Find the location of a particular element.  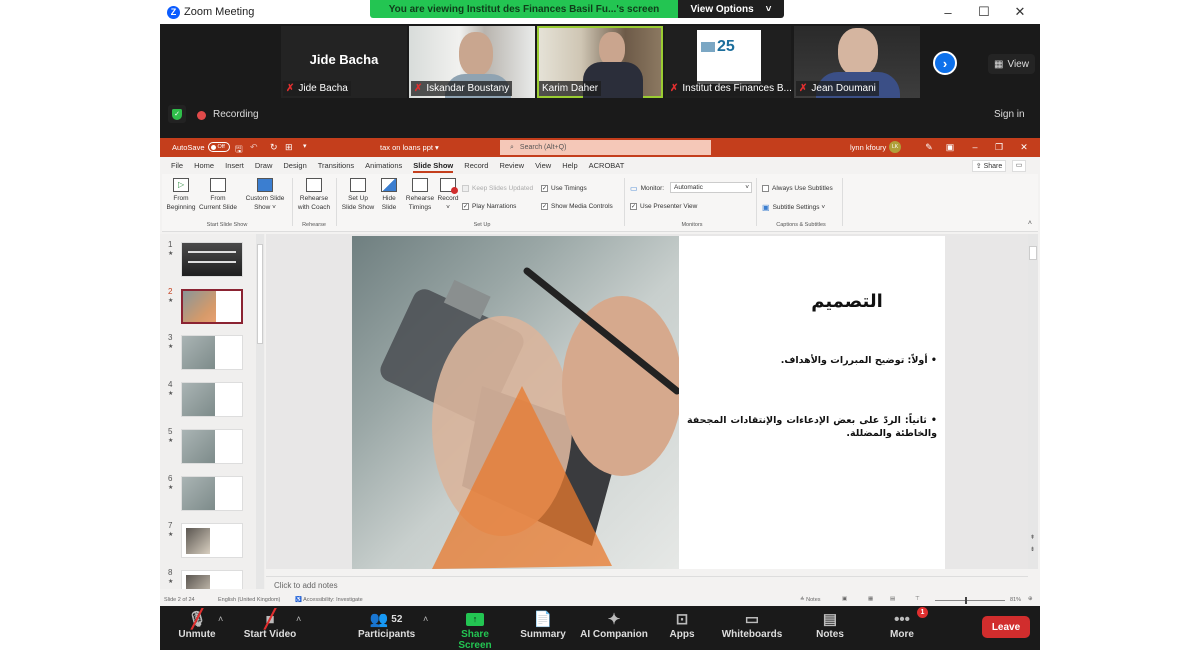

minimize-button: – is located at coordinates (948, 12).